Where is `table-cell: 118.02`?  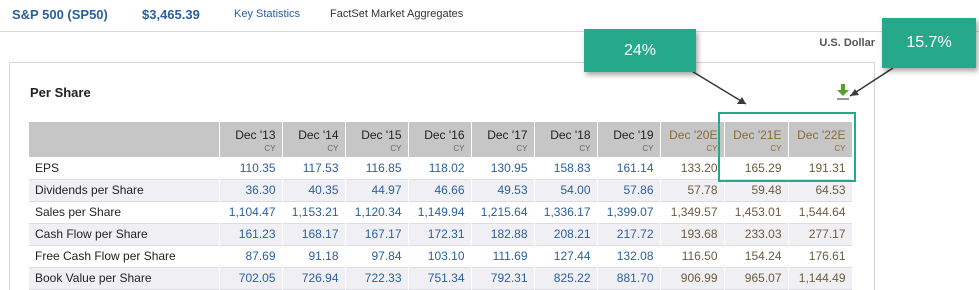 table-cell: 118.02 is located at coordinates (440, 168).